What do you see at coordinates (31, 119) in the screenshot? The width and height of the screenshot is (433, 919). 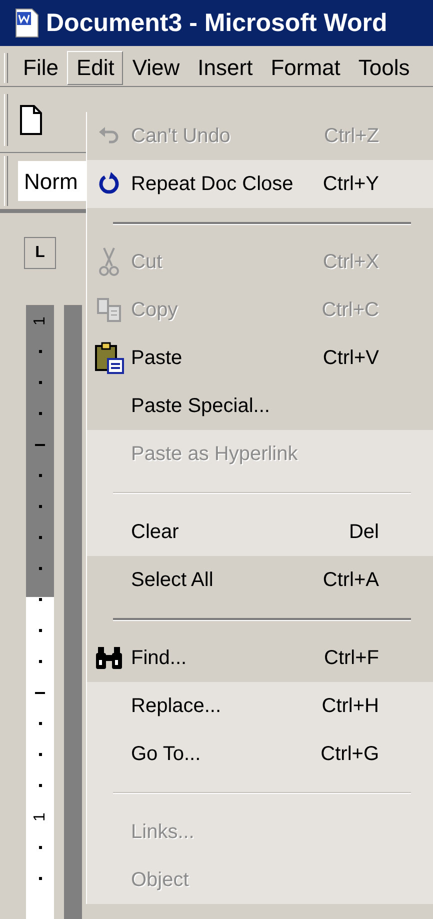 I see `new-document-icon` at bounding box center [31, 119].